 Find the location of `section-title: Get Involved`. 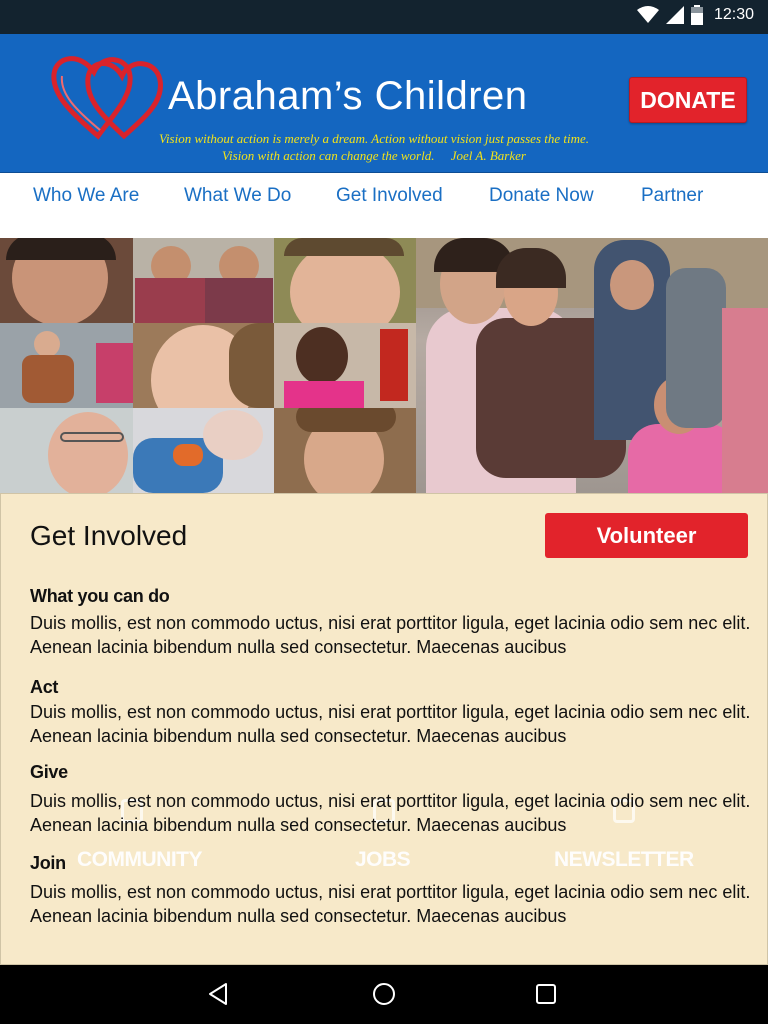

section-title: Get Involved is located at coordinates (109, 535).